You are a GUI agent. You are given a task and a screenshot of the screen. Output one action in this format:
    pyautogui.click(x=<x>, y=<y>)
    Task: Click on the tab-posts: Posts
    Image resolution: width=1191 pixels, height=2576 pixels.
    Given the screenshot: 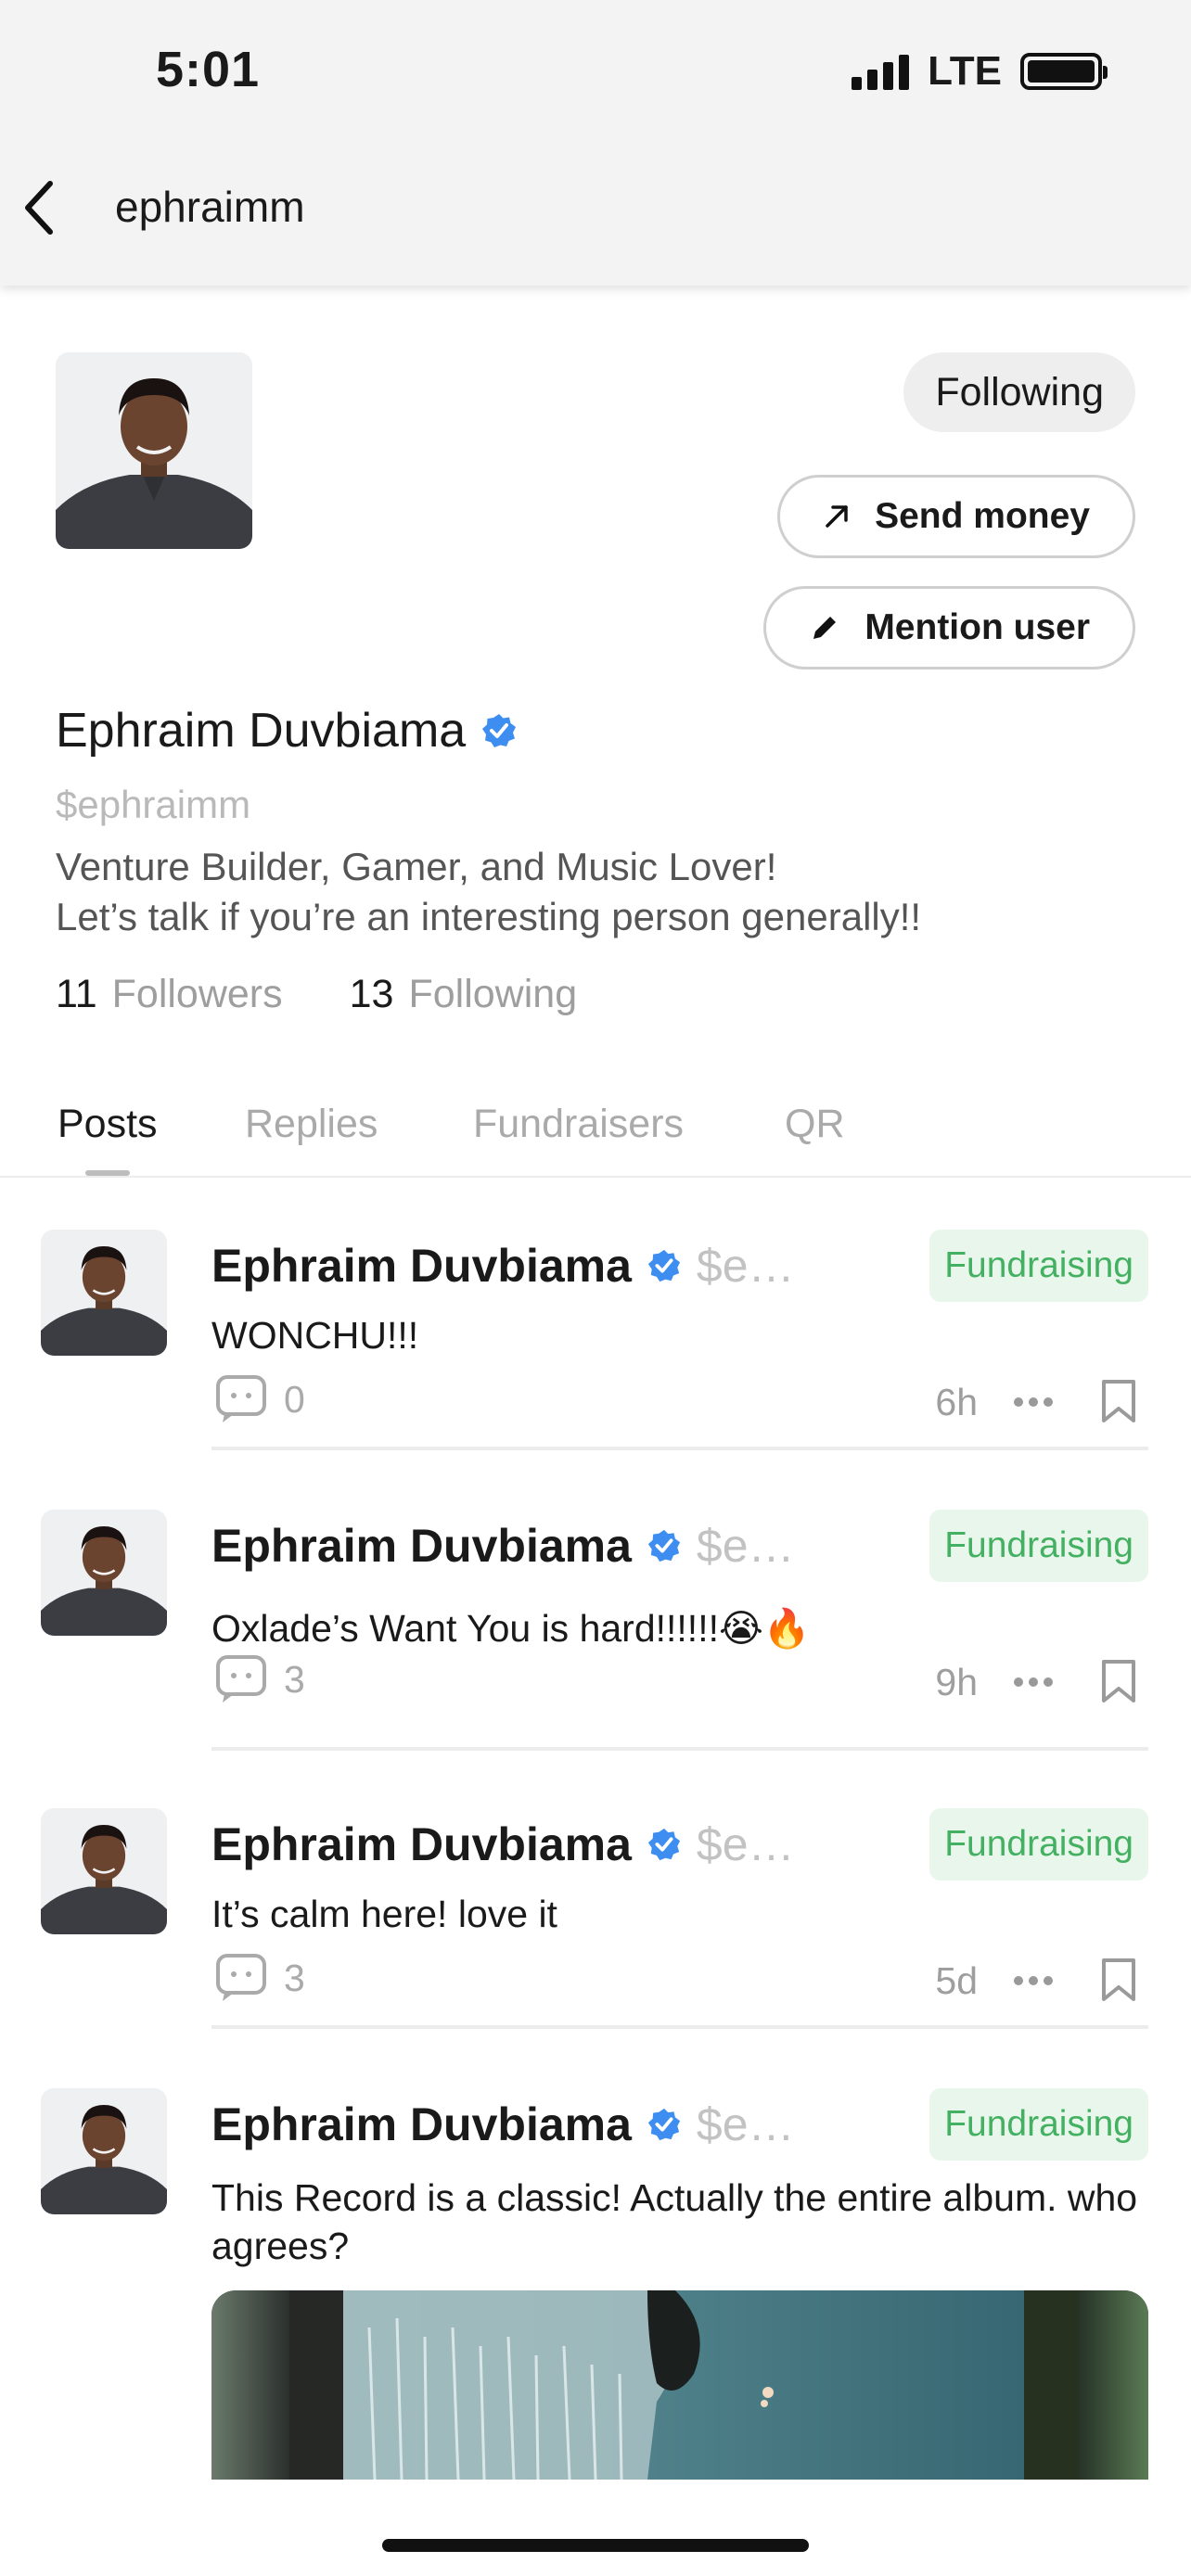 What is the action you would take?
    pyautogui.click(x=108, y=1124)
    